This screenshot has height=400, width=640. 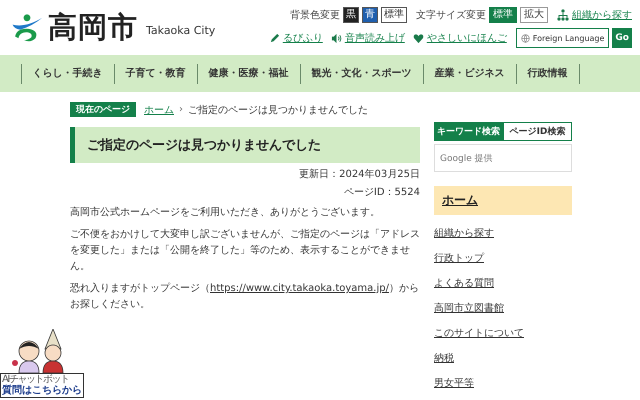 I want to click on body-paragraph: 恐れ入りますがトップページ（https://www.city.takaoka.toyama.jp/）からお探しください。, so click(x=245, y=297).